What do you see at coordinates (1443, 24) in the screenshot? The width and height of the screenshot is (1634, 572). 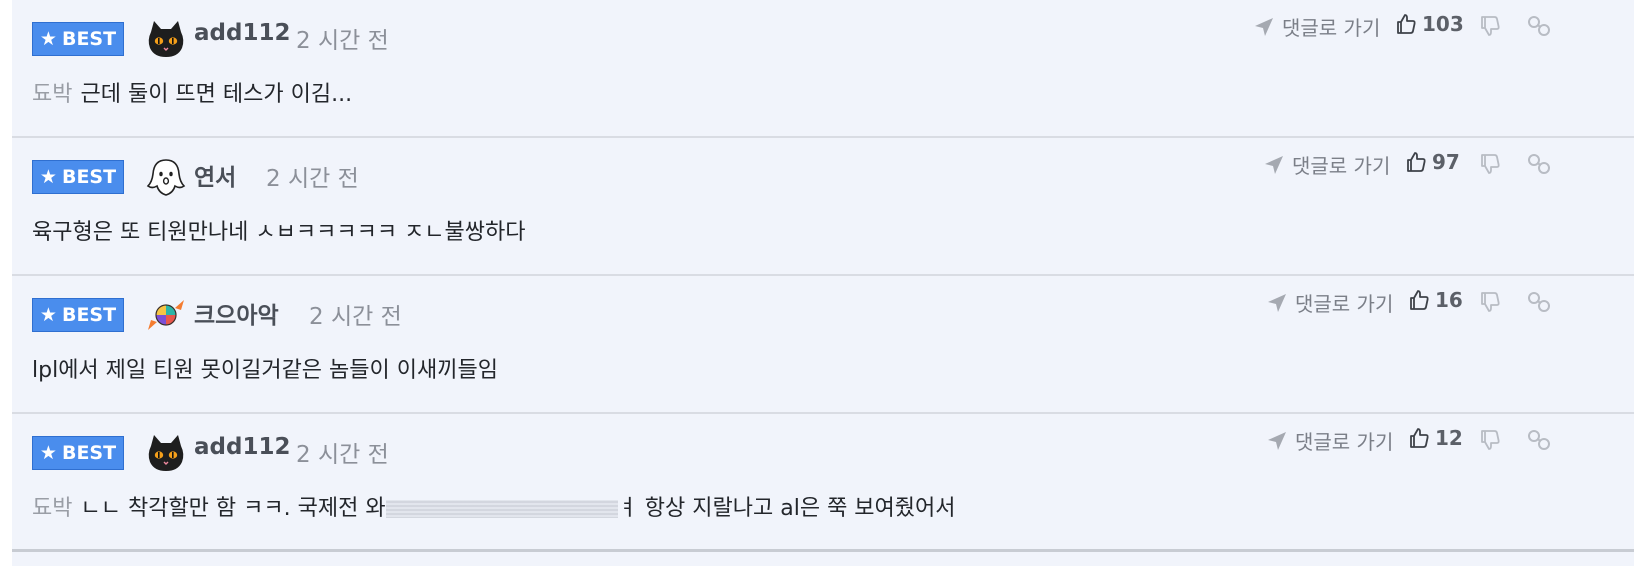 I see `like-count: 103` at bounding box center [1443, 24].